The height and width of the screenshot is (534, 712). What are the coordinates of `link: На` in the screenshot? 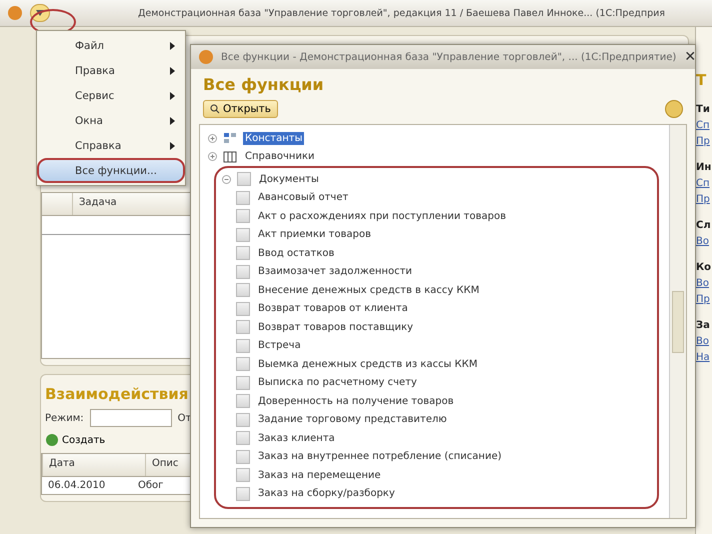 It's located at (704, 357).